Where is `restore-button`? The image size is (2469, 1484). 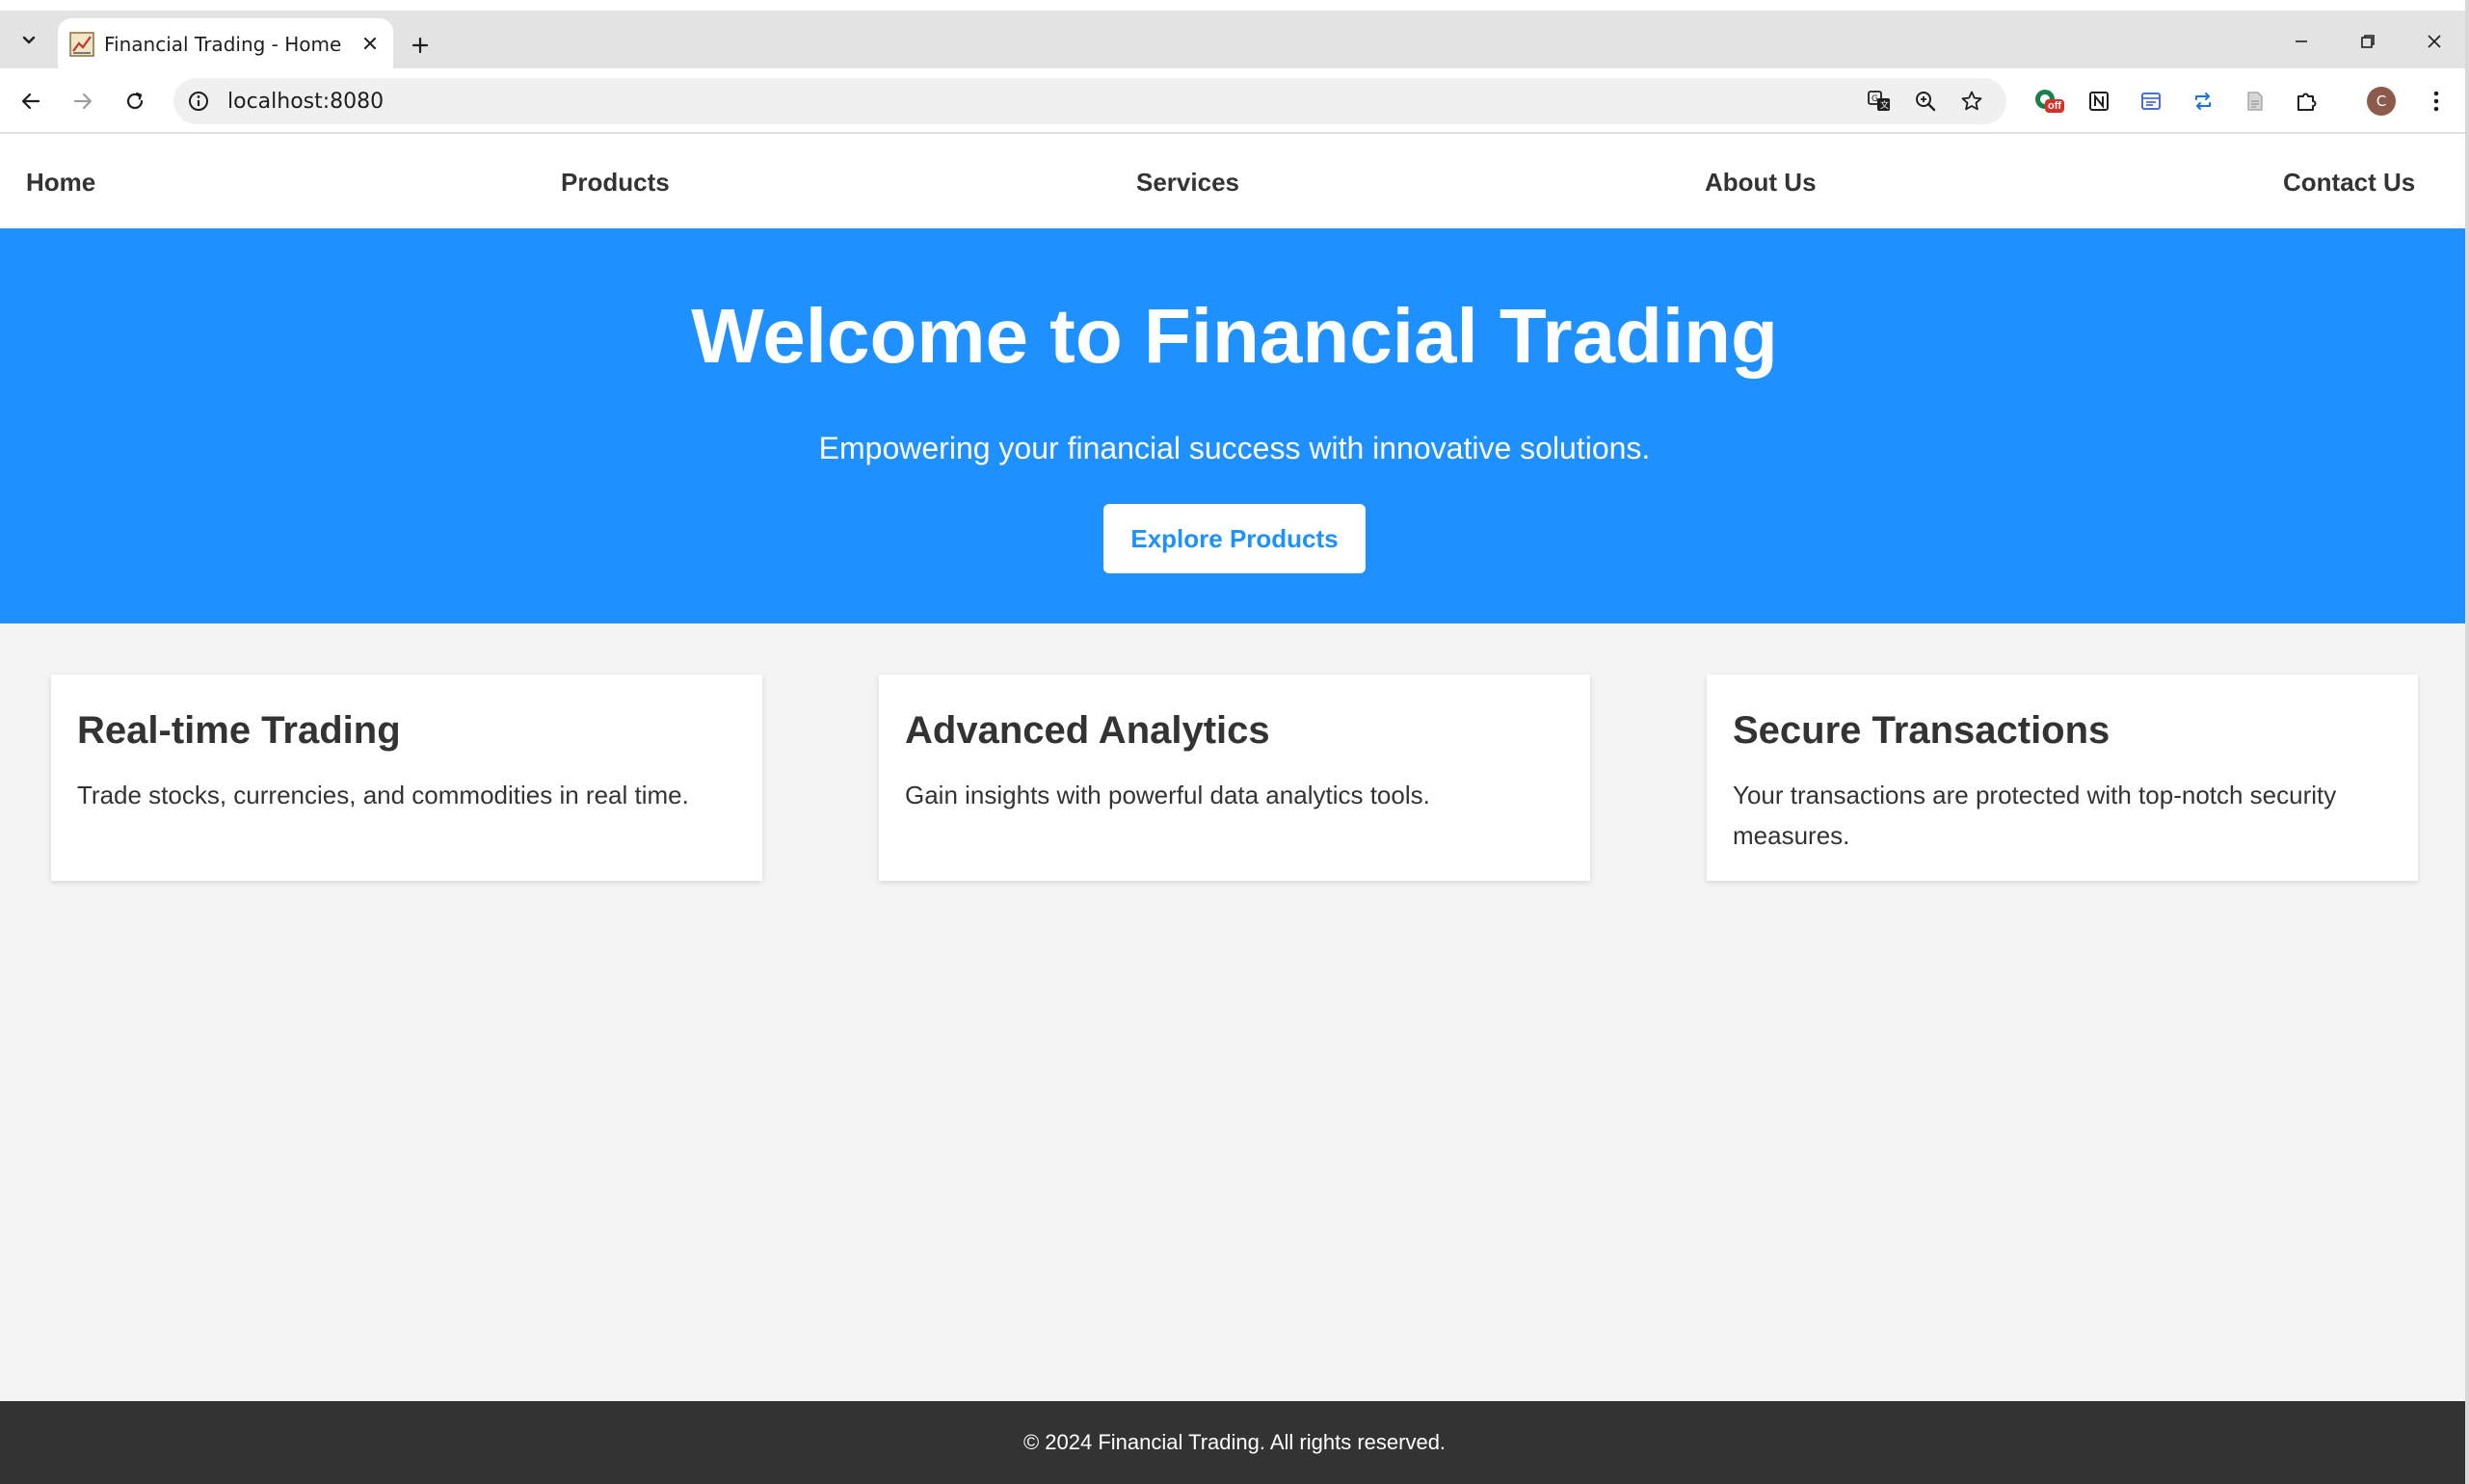 restore-button is located at coordinates (2368, 41).